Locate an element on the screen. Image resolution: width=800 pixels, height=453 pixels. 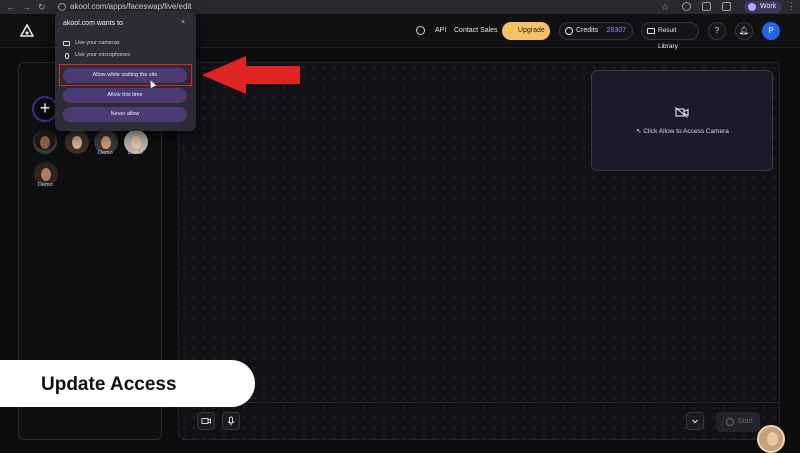
profile-label: Work is located at coordinates (768, 6).